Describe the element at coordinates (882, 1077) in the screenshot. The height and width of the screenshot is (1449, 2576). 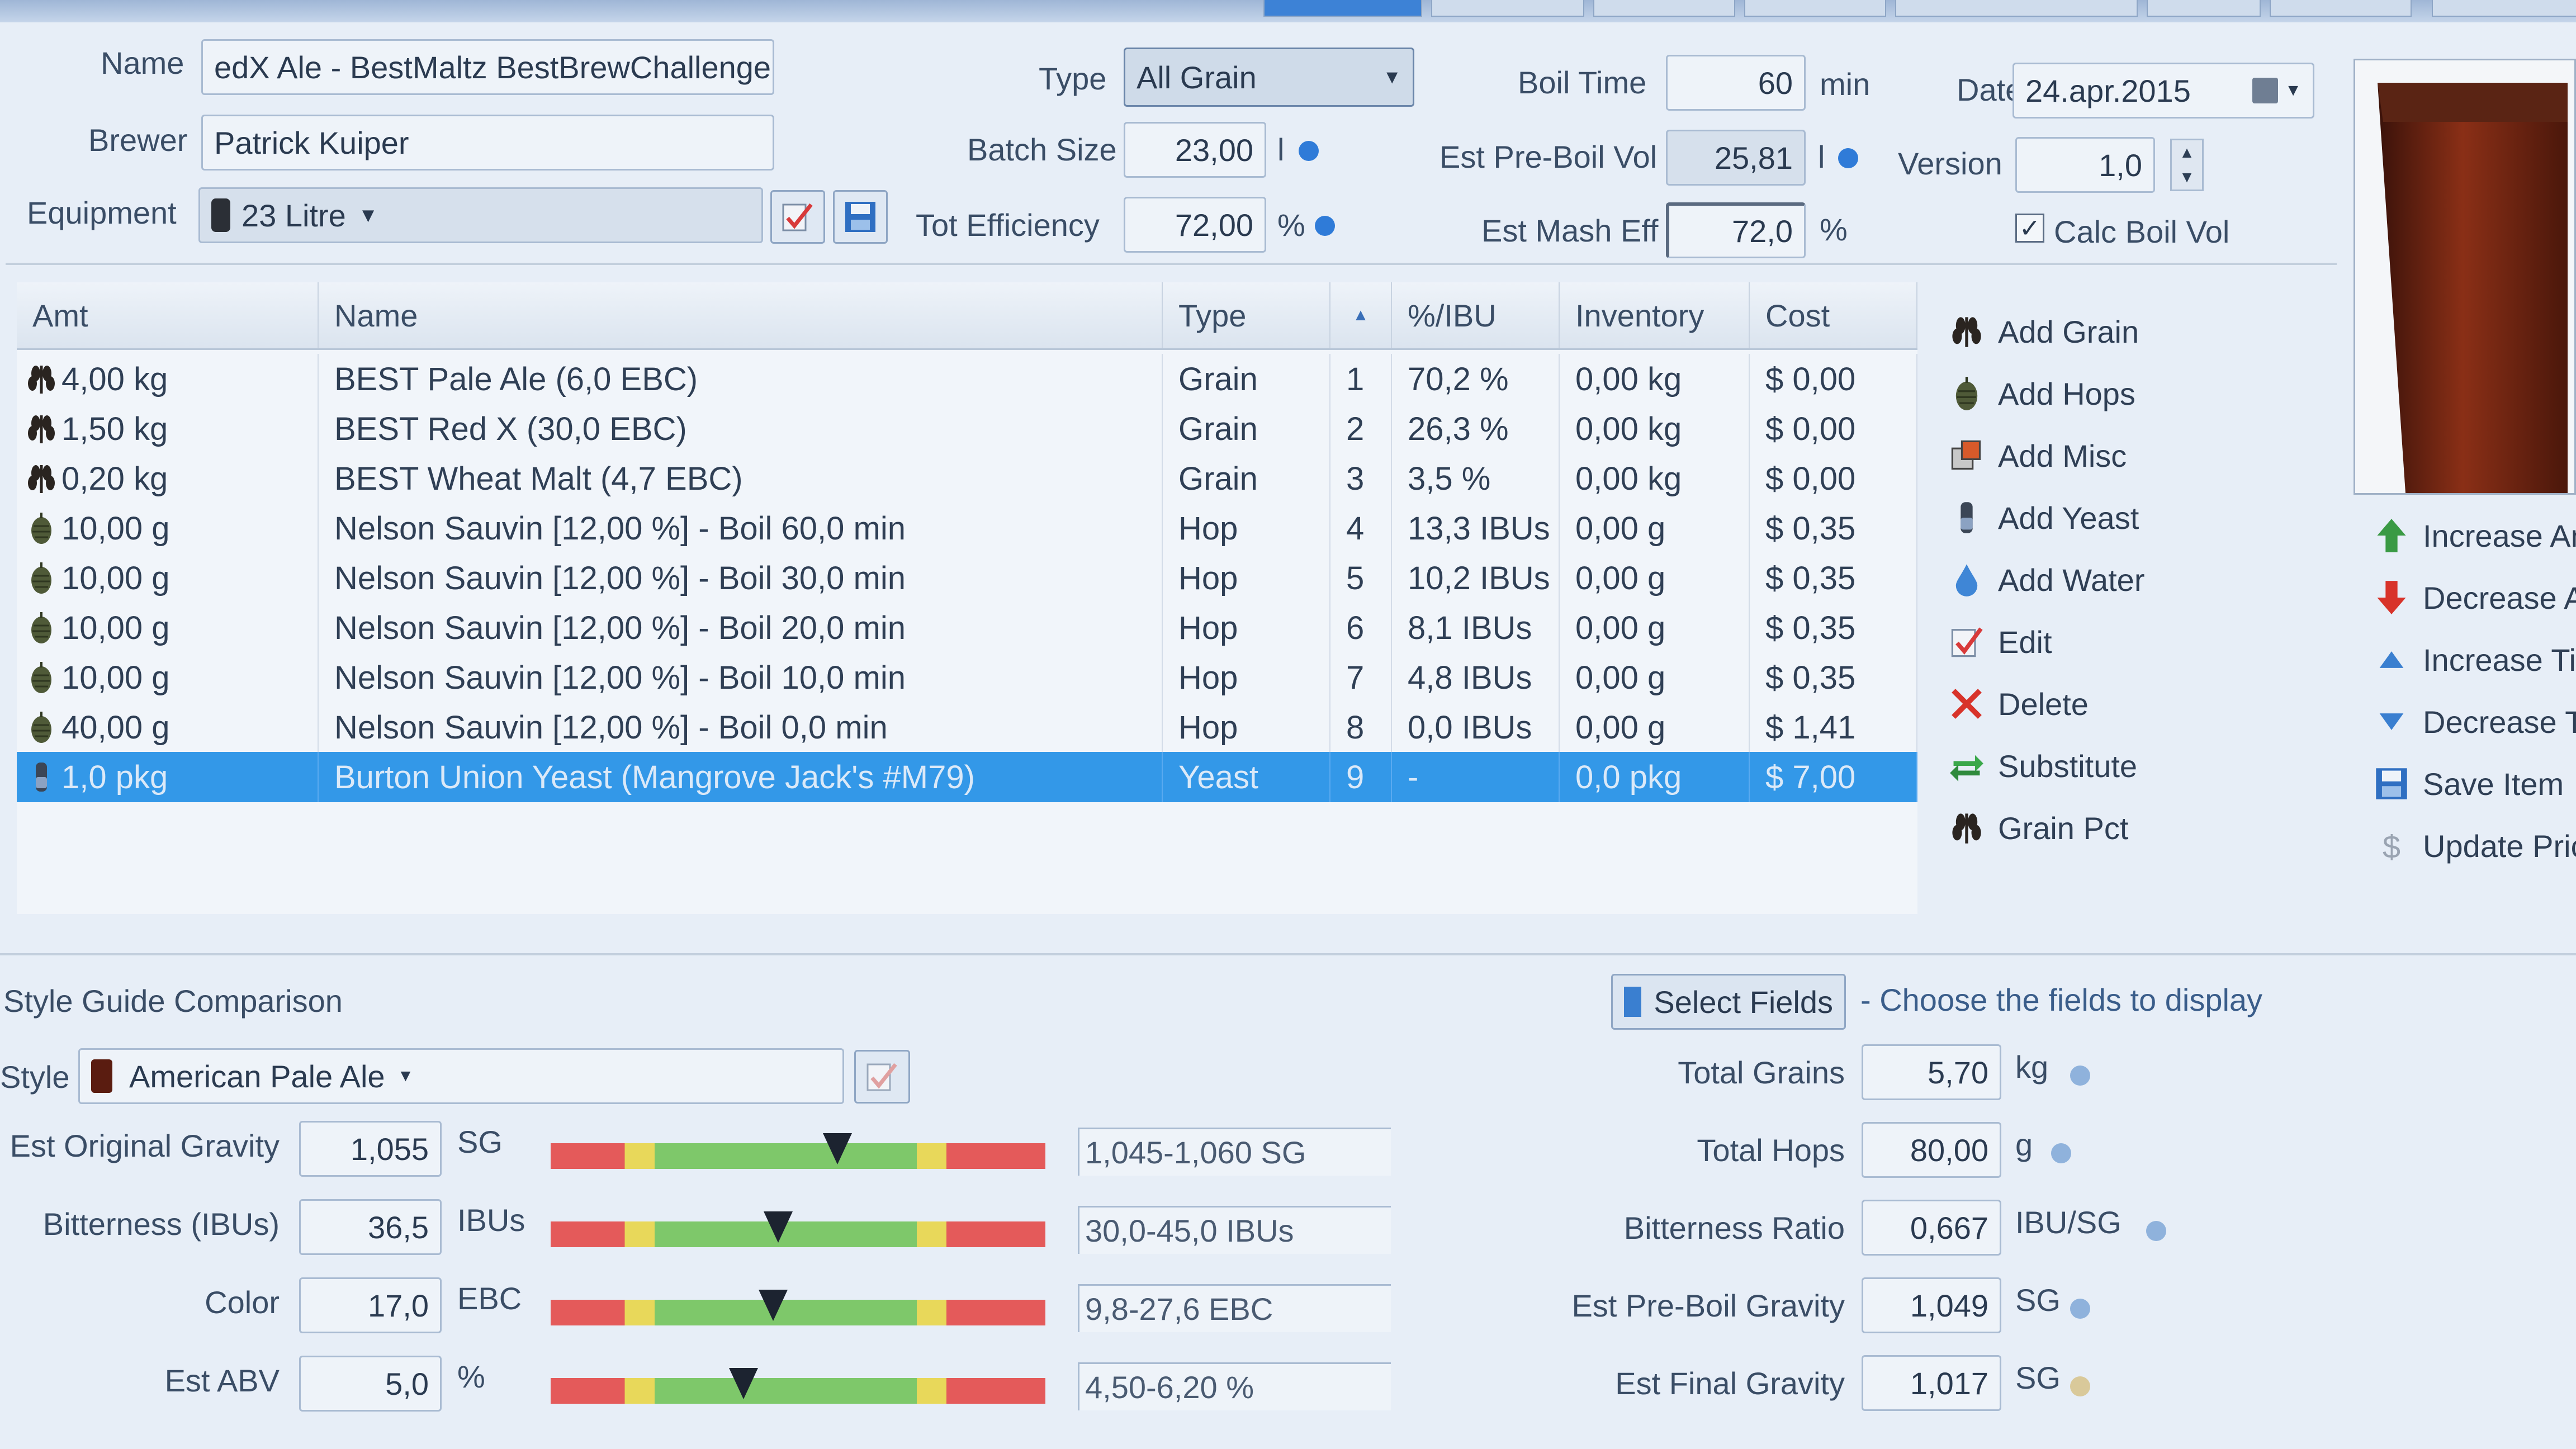
I see `style-check-button` at that location.